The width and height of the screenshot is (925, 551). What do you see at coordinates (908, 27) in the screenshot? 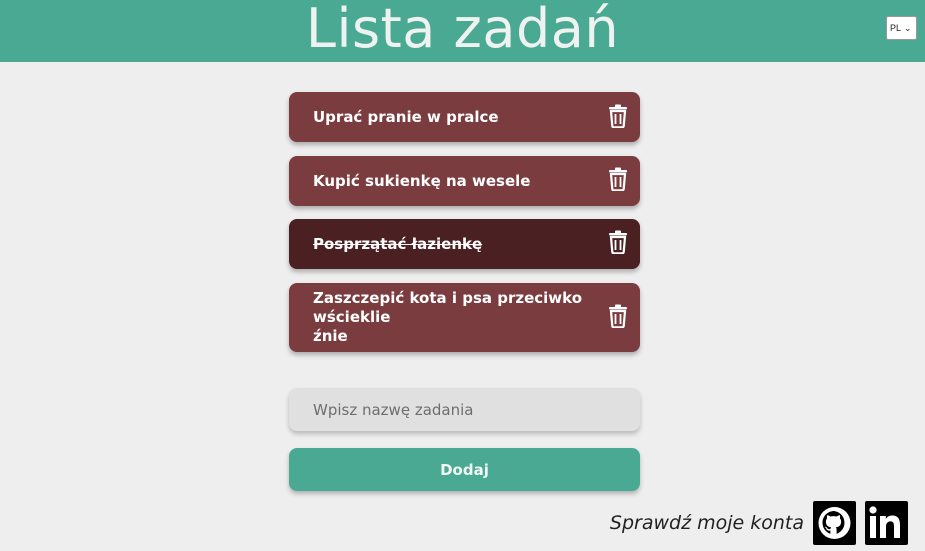
I see `chevron-down-icon: ⌄` at bounding box center [908, 27].